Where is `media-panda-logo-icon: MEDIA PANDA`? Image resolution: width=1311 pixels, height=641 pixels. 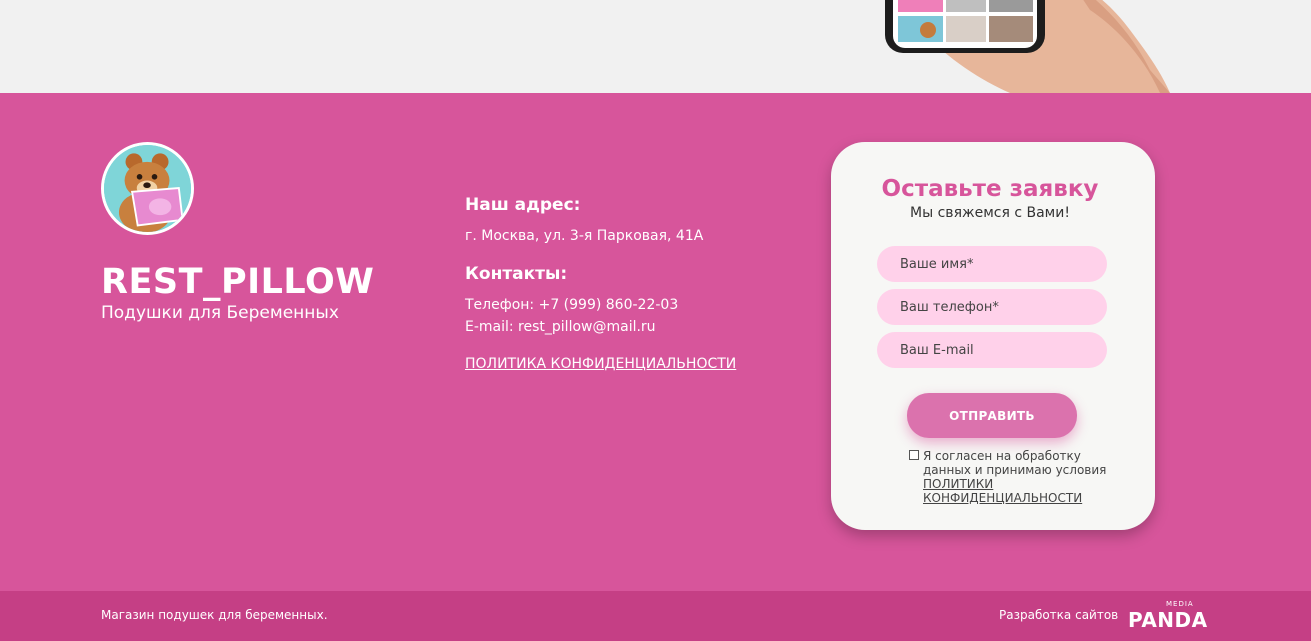
media-panda-logo-icon: MEDIA PANDA is located at coordinates (1170, 616).